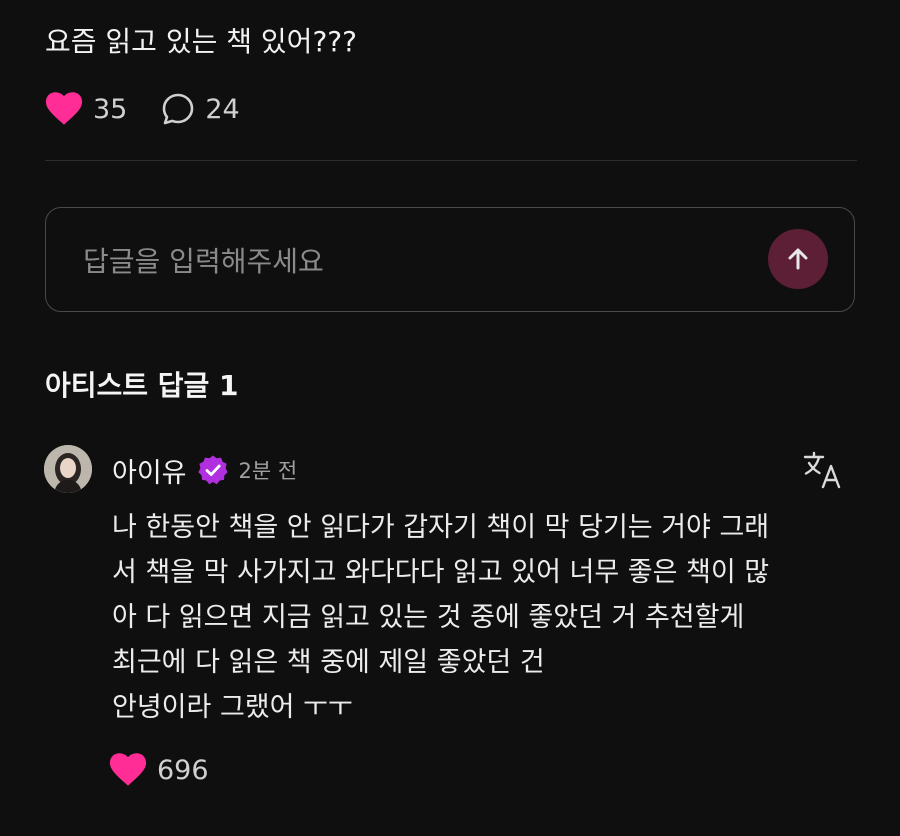 The image size is (900, 836). I want to click on post-title: 요즘 읽고 있는 책 있어???, so click(201, 41).